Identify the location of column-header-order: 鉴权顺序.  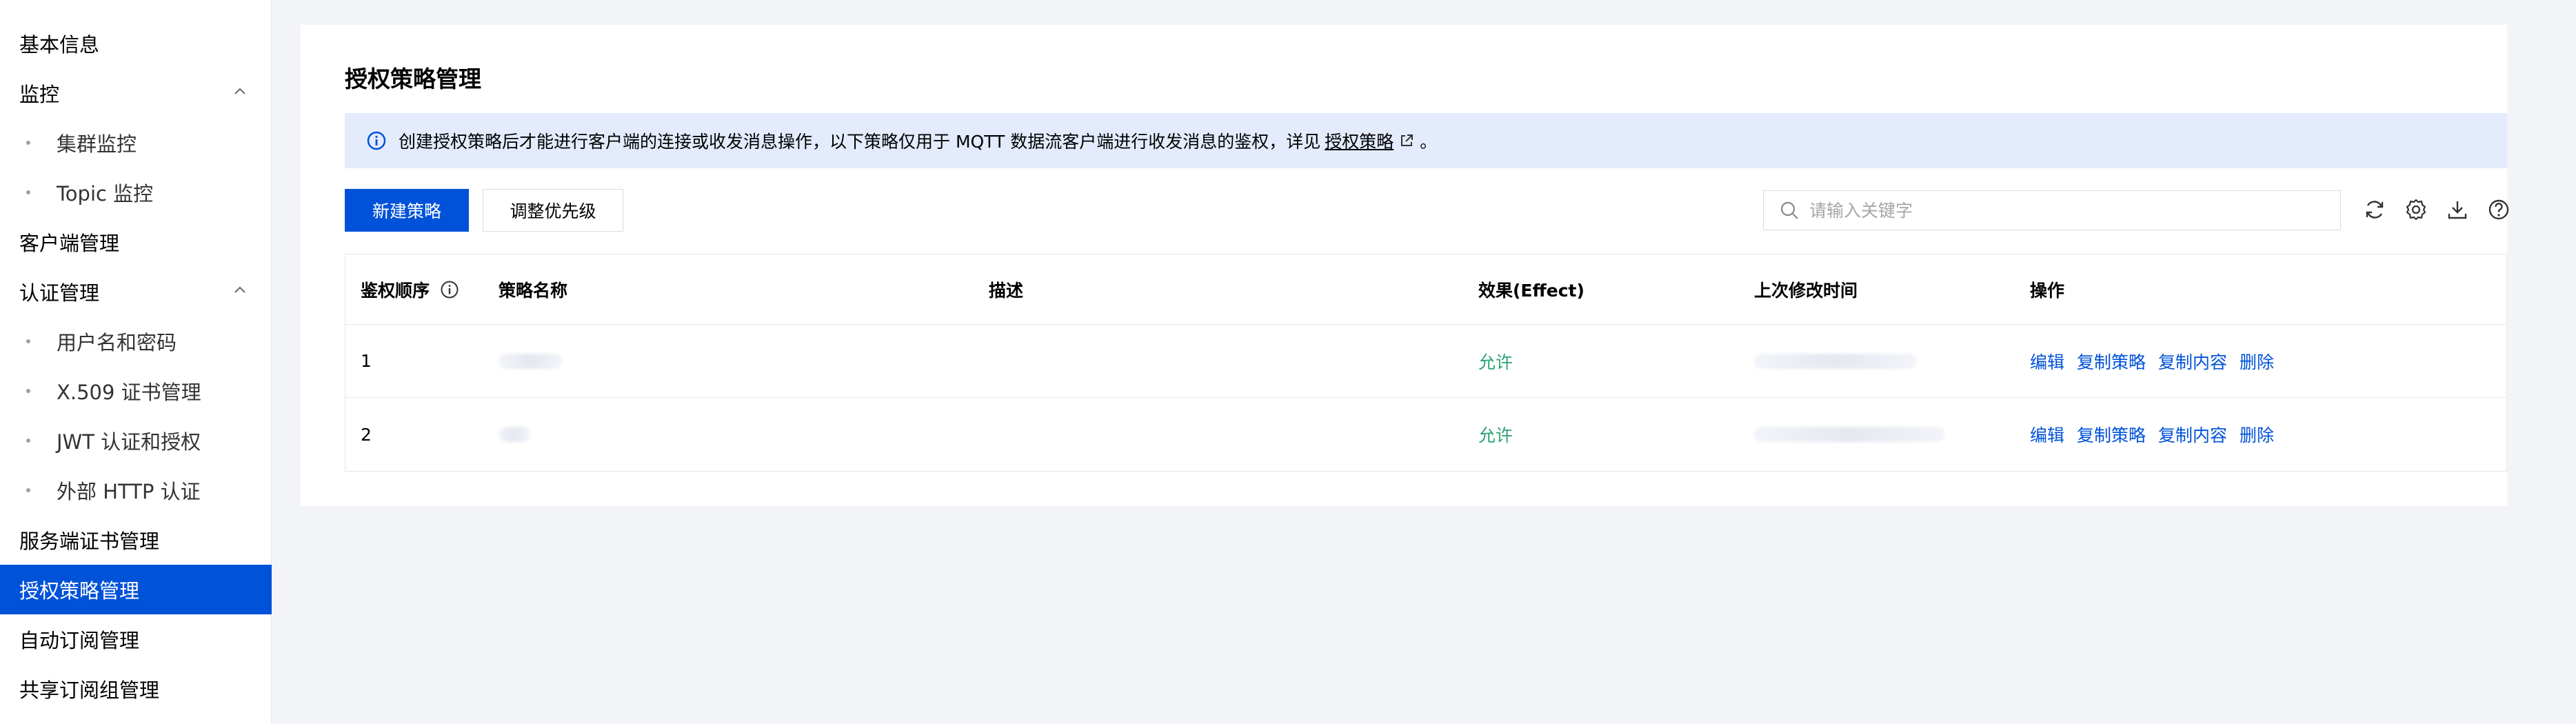
(410, 289).